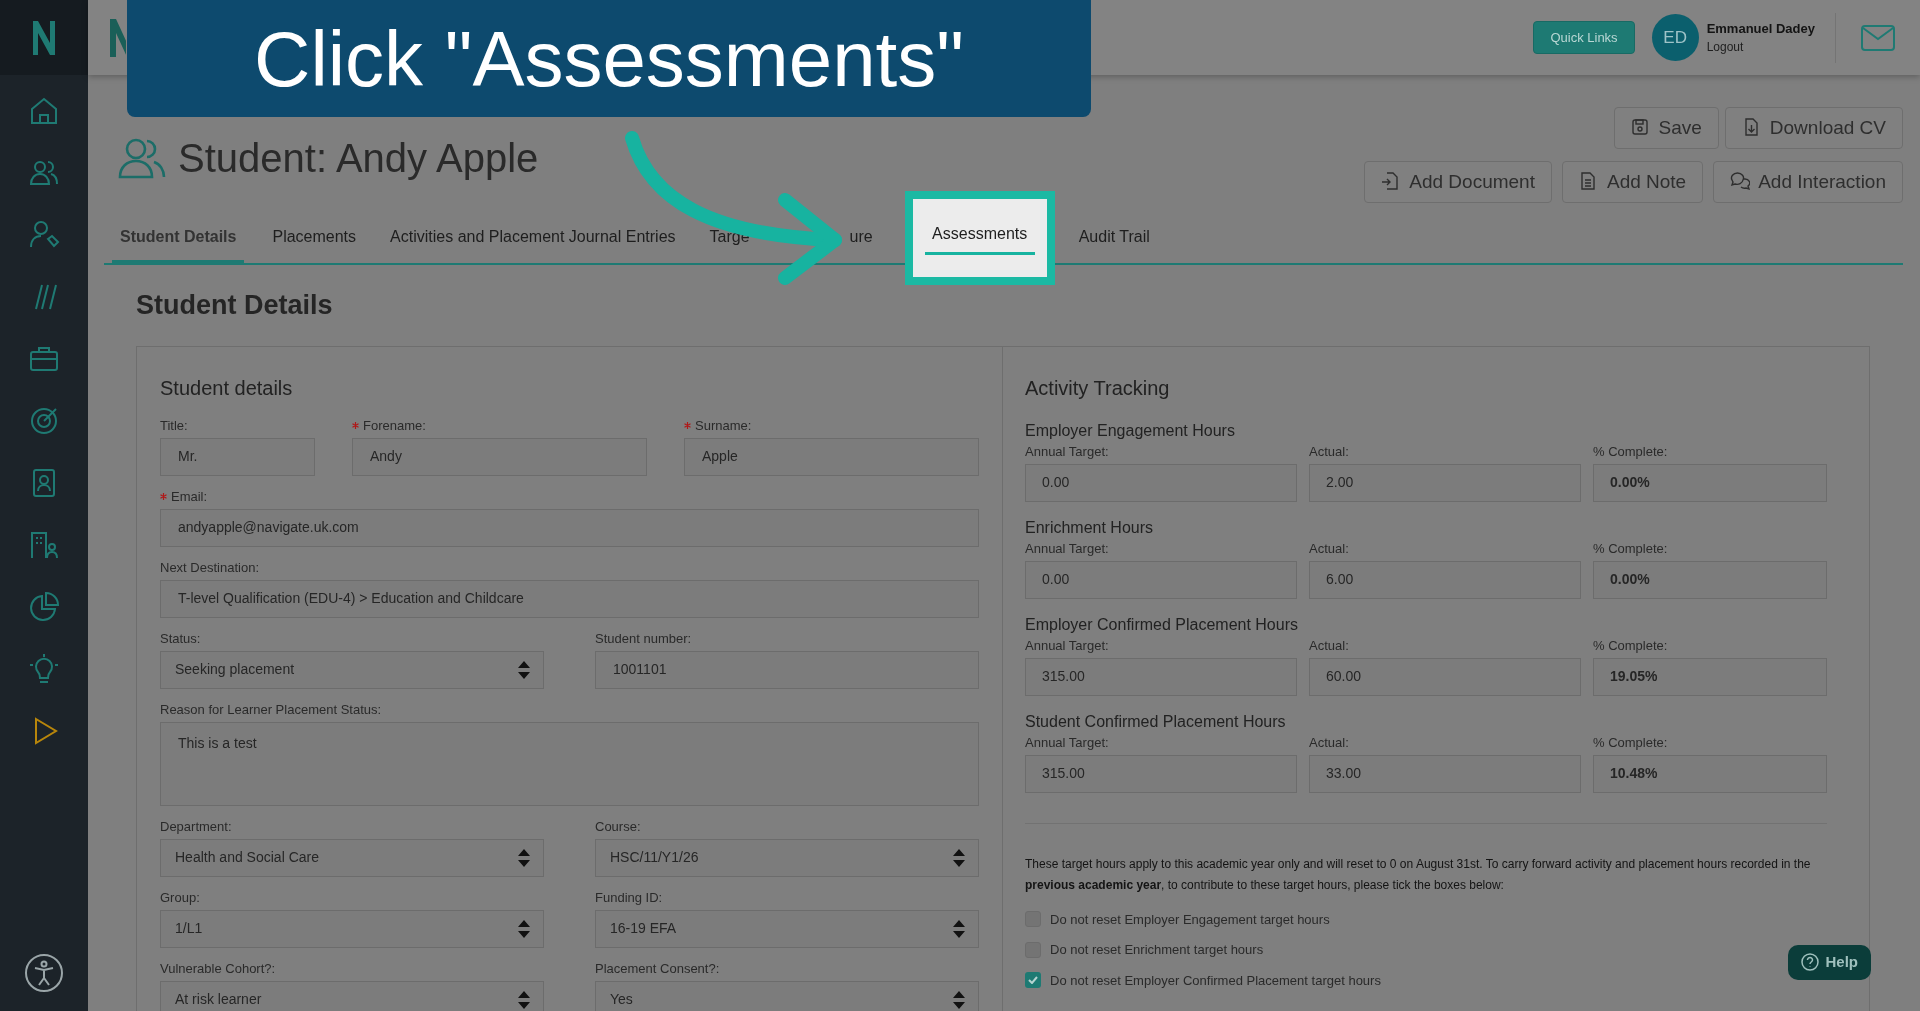 This screenshot has height=1011, width=1920. What do you see at coordinates (1808, 182) in the screenshot?
I see `action-button: Add Interaction` at bounding box center [1808, 182].